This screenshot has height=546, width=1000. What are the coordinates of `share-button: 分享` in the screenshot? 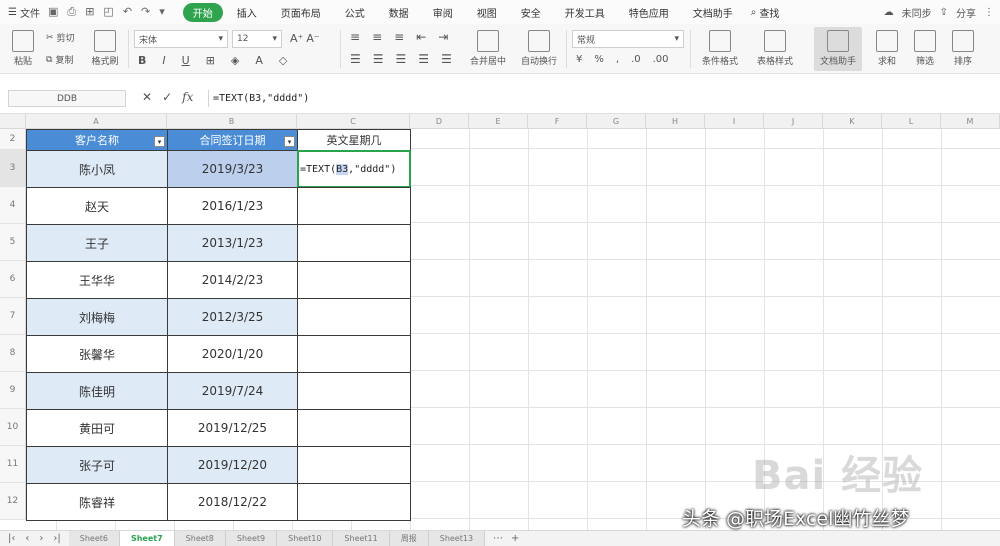 It's located at (966, 12).